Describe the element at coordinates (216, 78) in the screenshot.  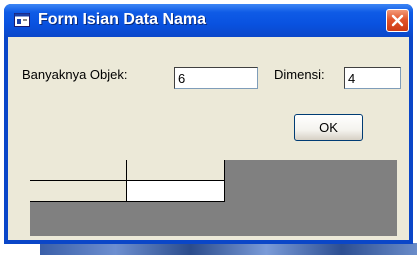
I see `objects-input: 6` at that location.